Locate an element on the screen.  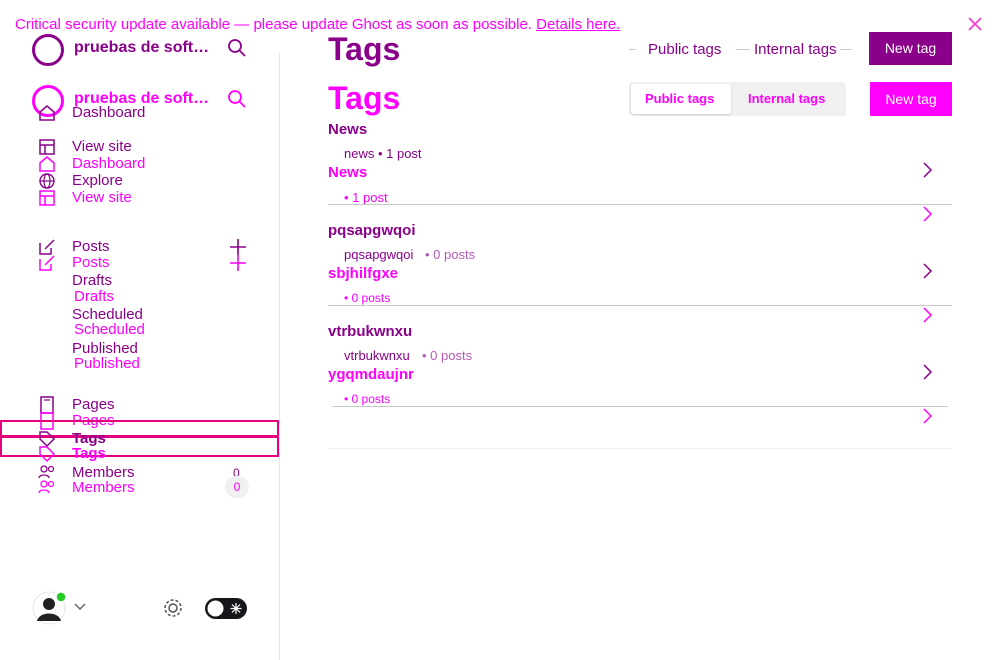
tab-internal-tags-overlay: Internal tags is located at coordinates (786, 98).